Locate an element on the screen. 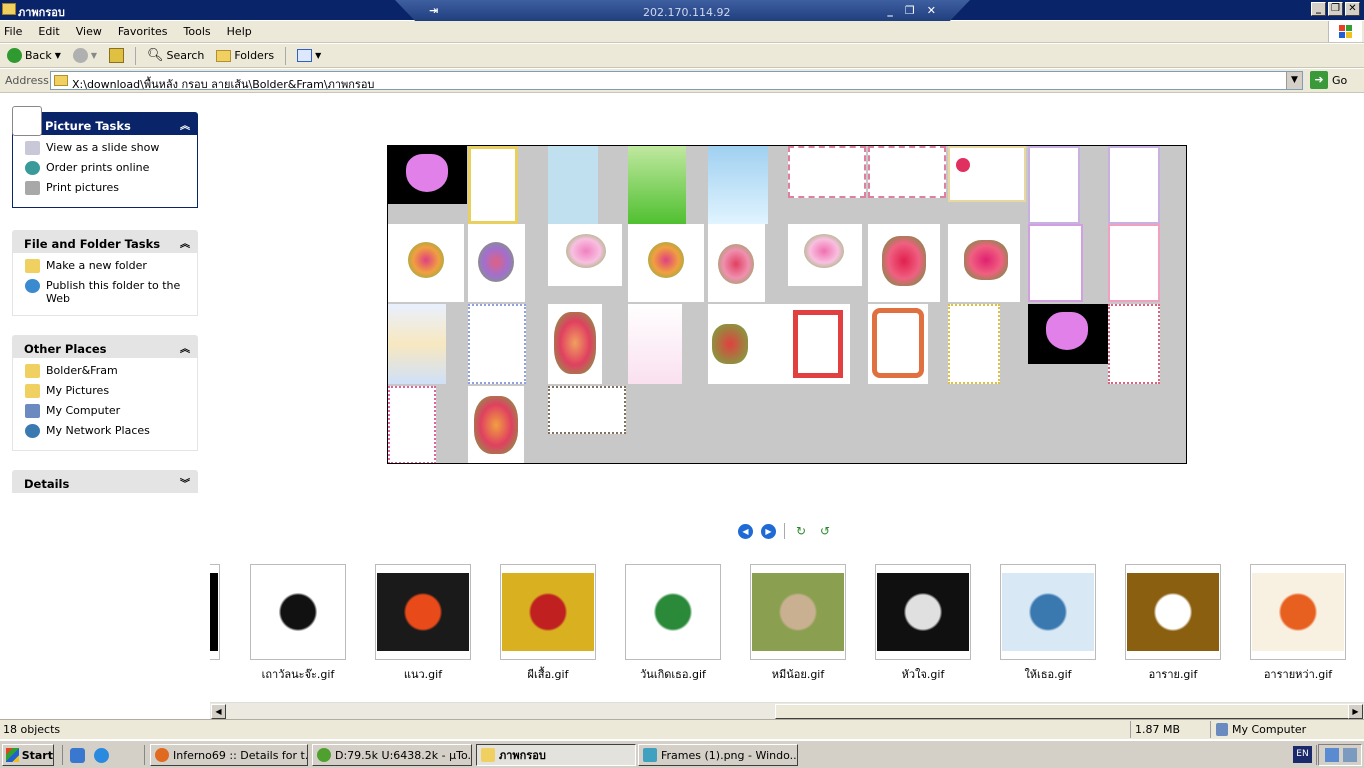  film-thumbnail-label: ให้เธอ.gif is located at coordinates (1048, 674).